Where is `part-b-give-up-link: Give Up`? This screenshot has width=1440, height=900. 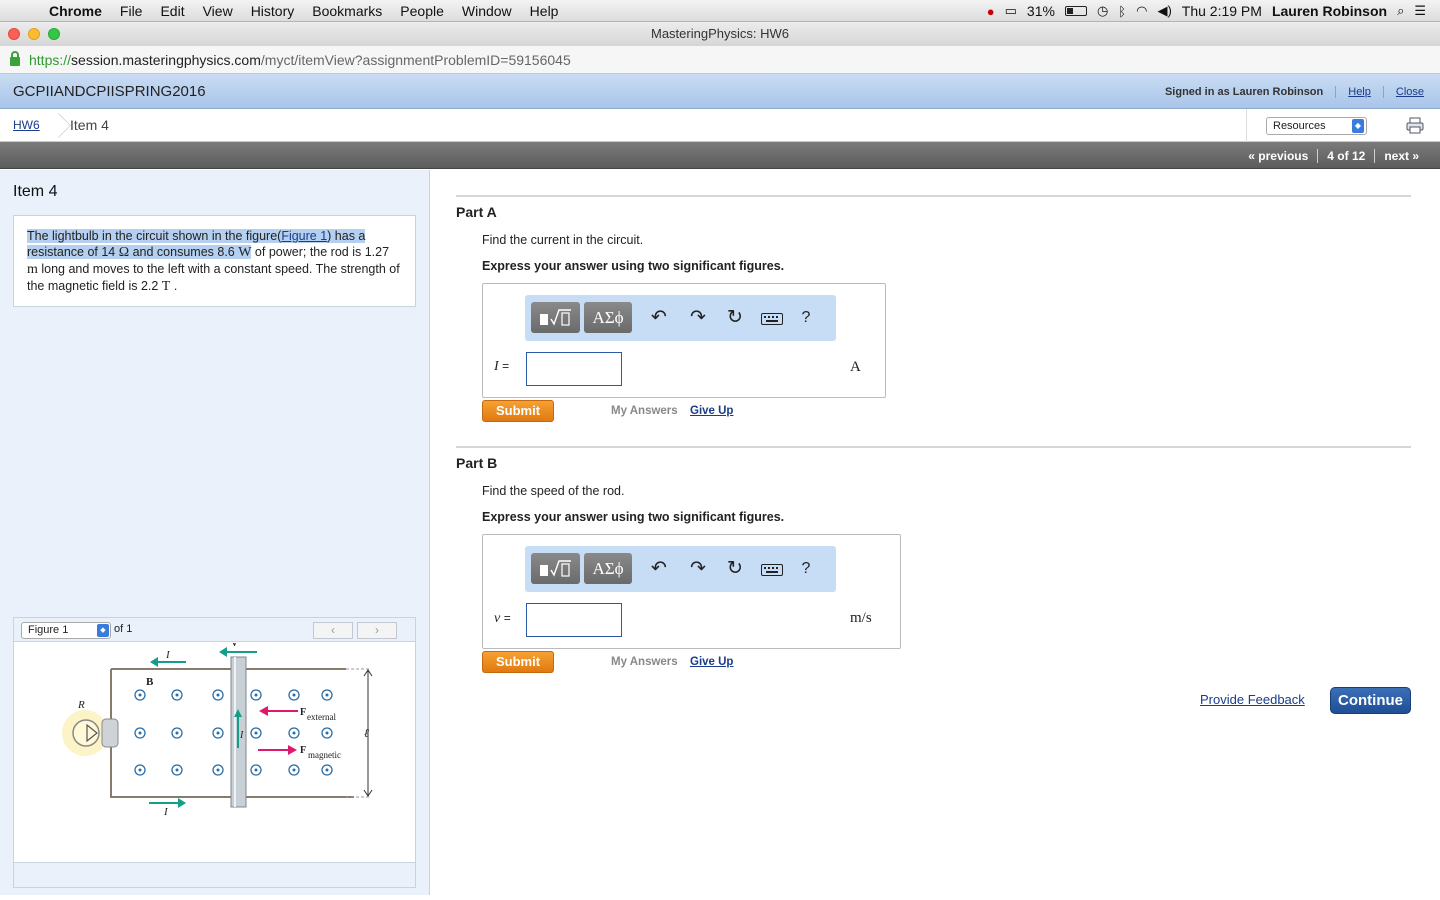 part-b-give-up-link: Give Up is located at coordinates (711, 662).